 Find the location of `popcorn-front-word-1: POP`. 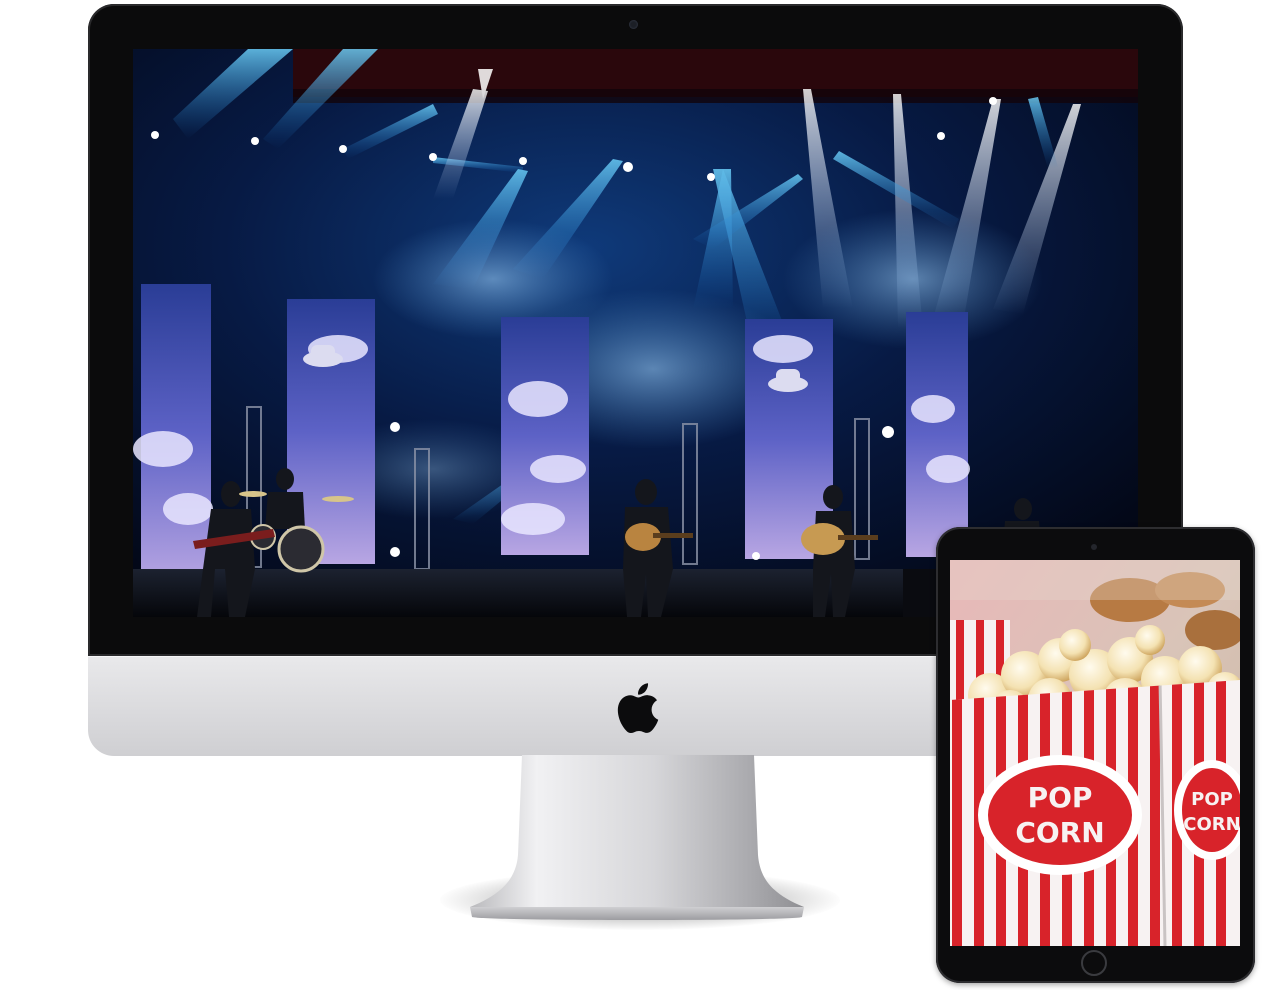

popcorn-front-word-1: POP is located at coordinates (1060, 797).